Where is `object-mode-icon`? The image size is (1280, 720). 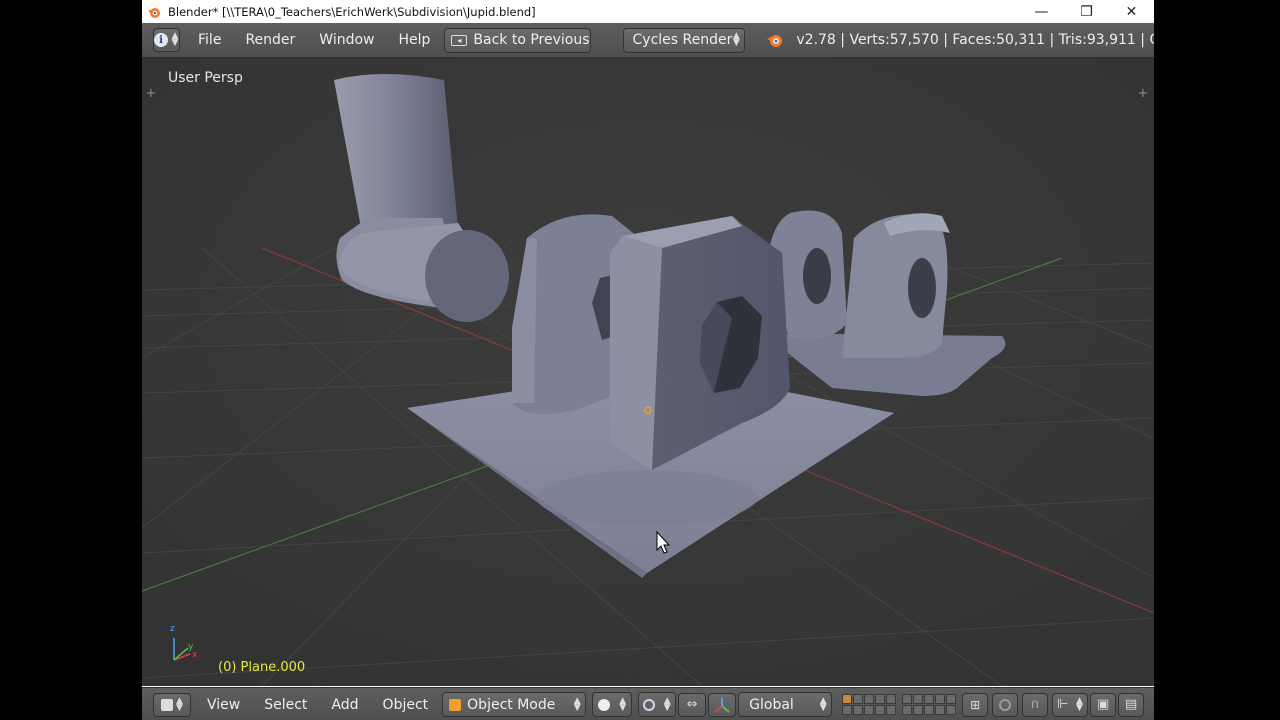 object-mode-icon is located at coordinates (455, 704).